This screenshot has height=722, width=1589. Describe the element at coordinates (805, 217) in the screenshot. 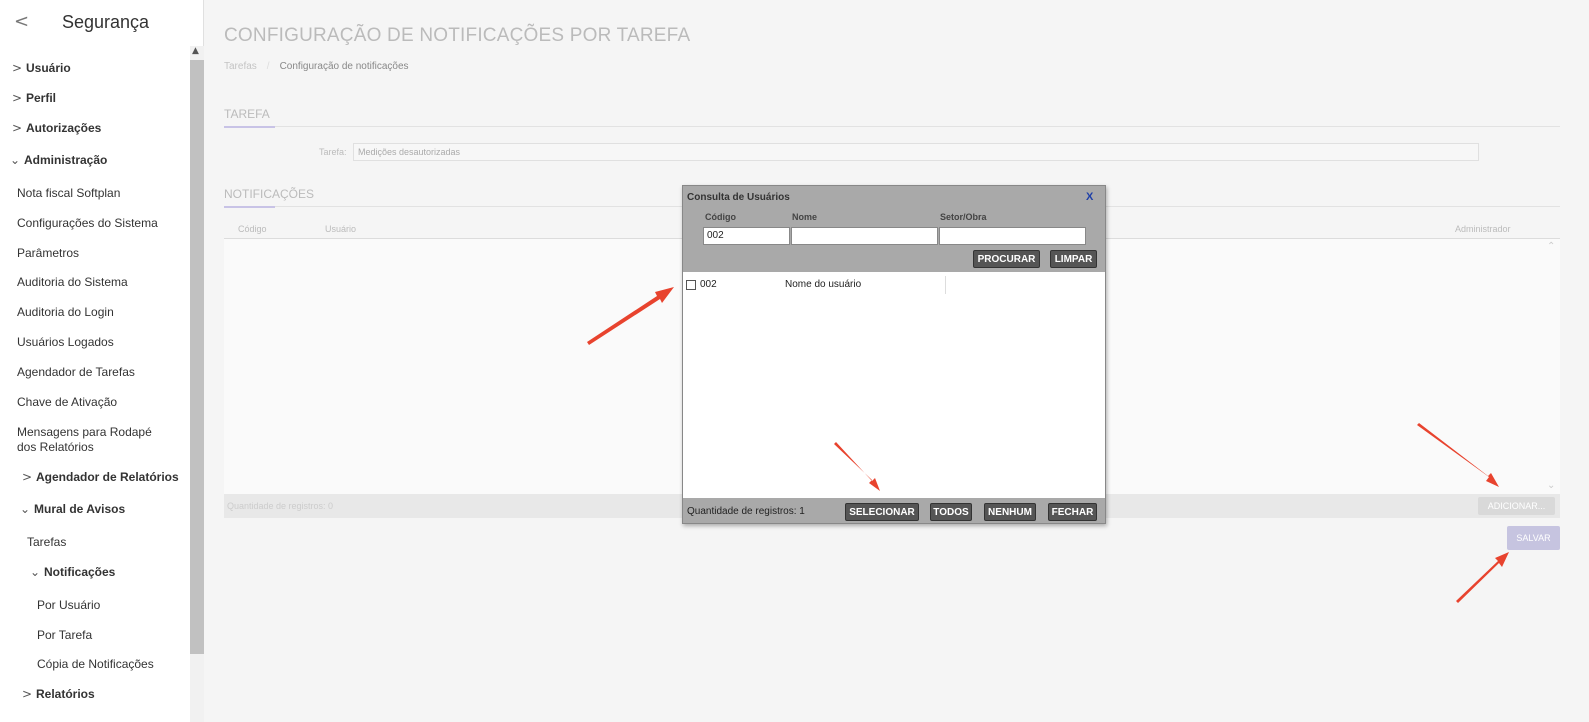

I see `nome-label: Nome` at that location.